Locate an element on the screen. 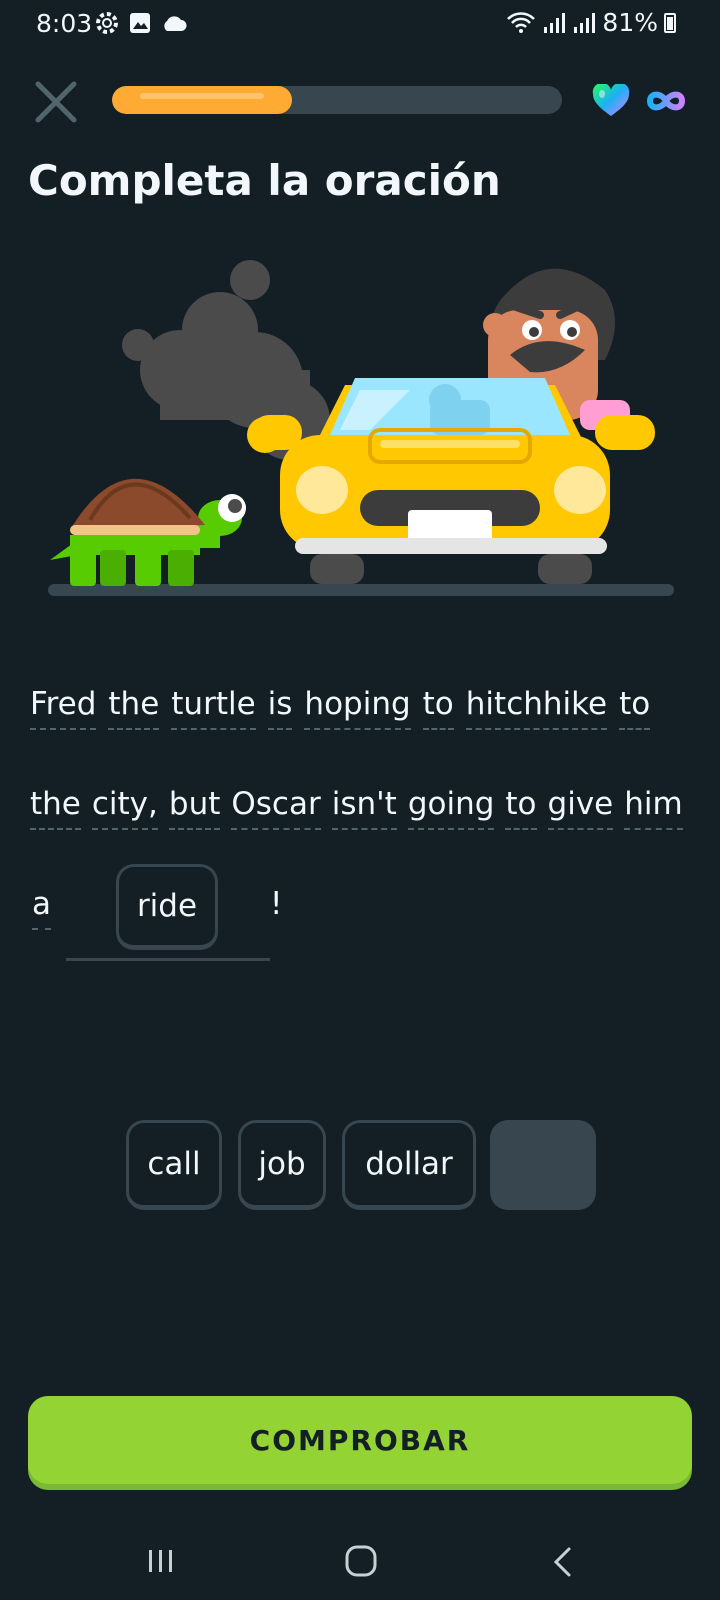  page-title: Completa la oración is located at coordinates (264, 180).